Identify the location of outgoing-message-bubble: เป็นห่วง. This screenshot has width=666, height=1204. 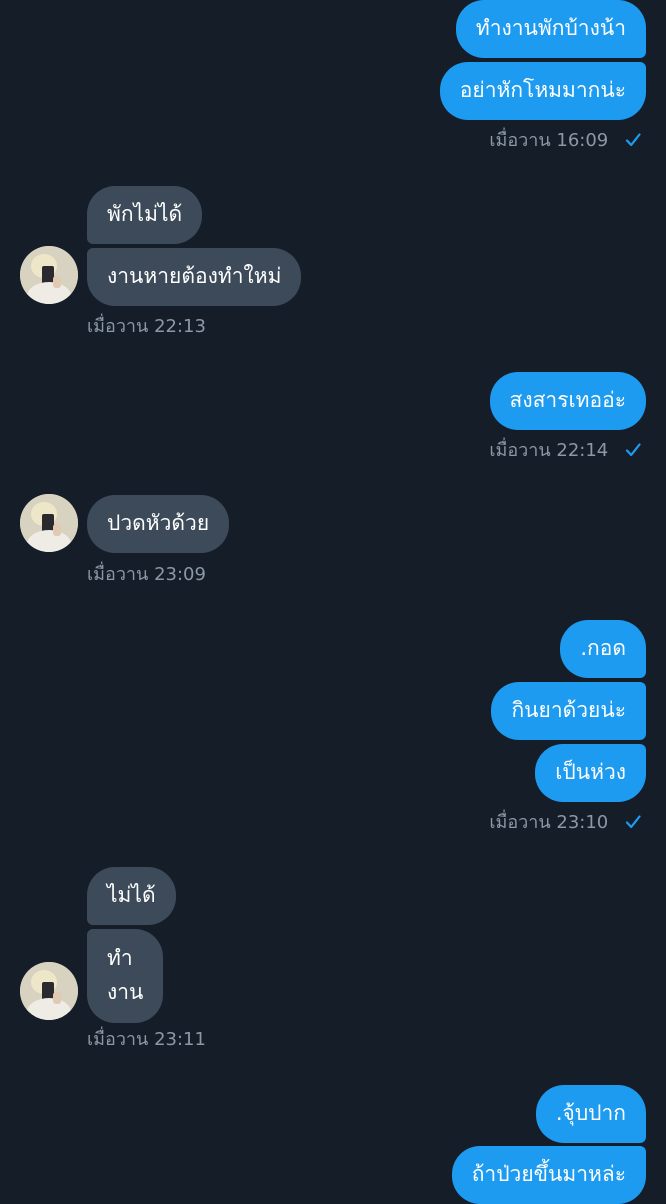
(590, 773).